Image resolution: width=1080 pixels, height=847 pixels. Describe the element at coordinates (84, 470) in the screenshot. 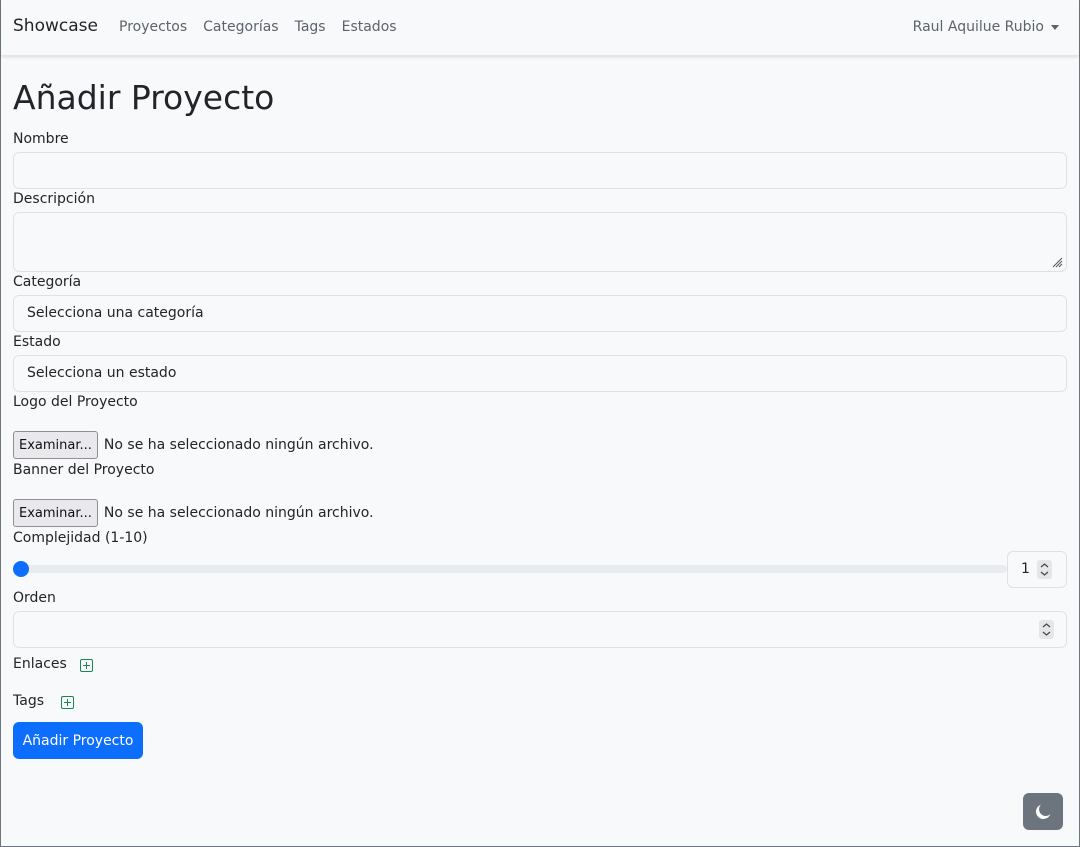

I see `banner-label: Banner del Proyecto` at that location.